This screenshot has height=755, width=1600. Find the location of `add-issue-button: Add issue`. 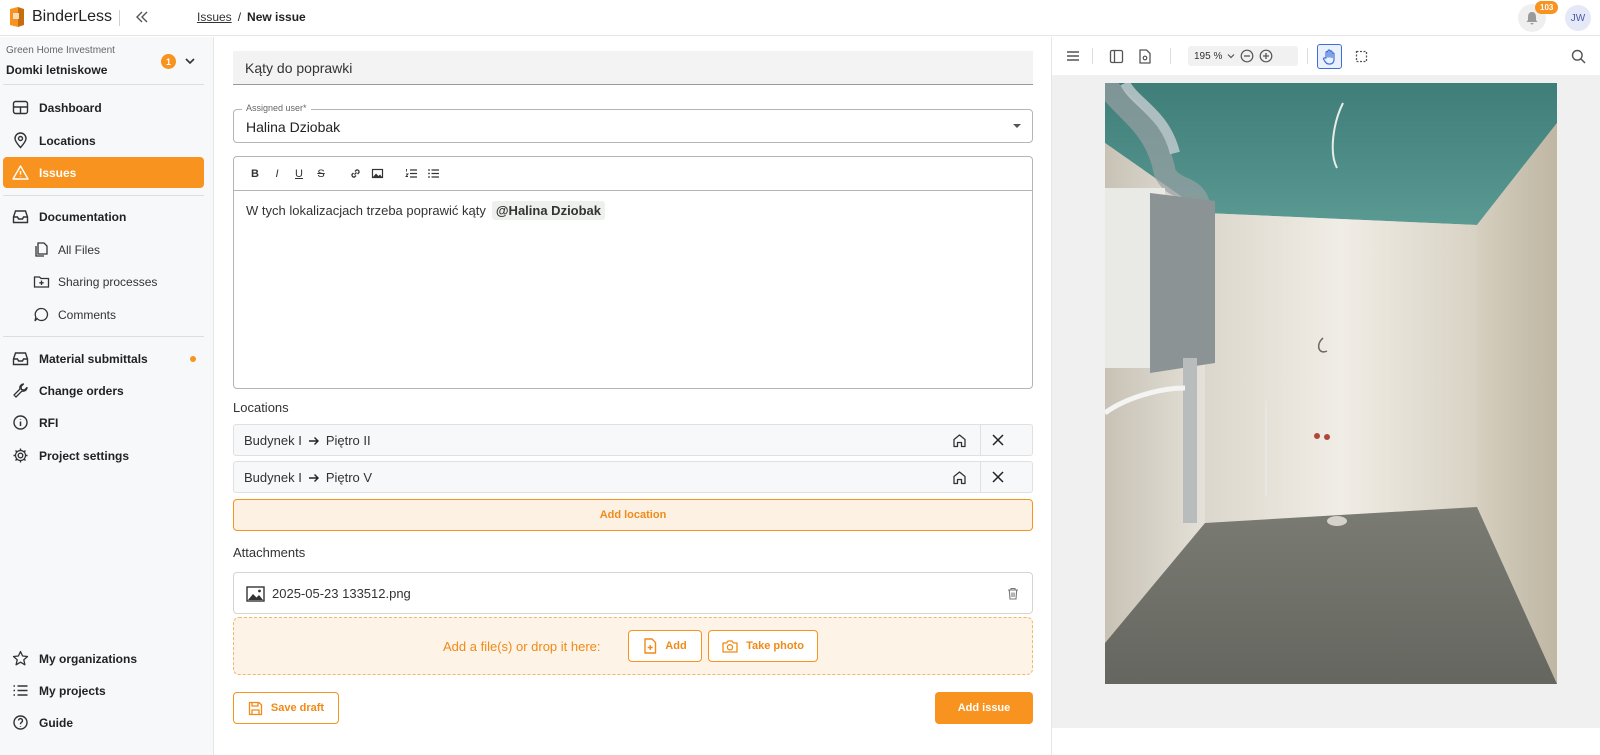

add-issue-button: Add issue is located at coordinates (984, 708).